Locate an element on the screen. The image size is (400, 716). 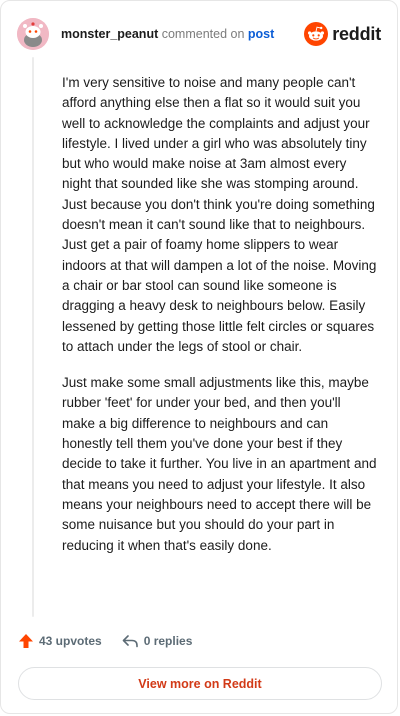
reddit-brand: reddit is located at coordinates (342, 34).